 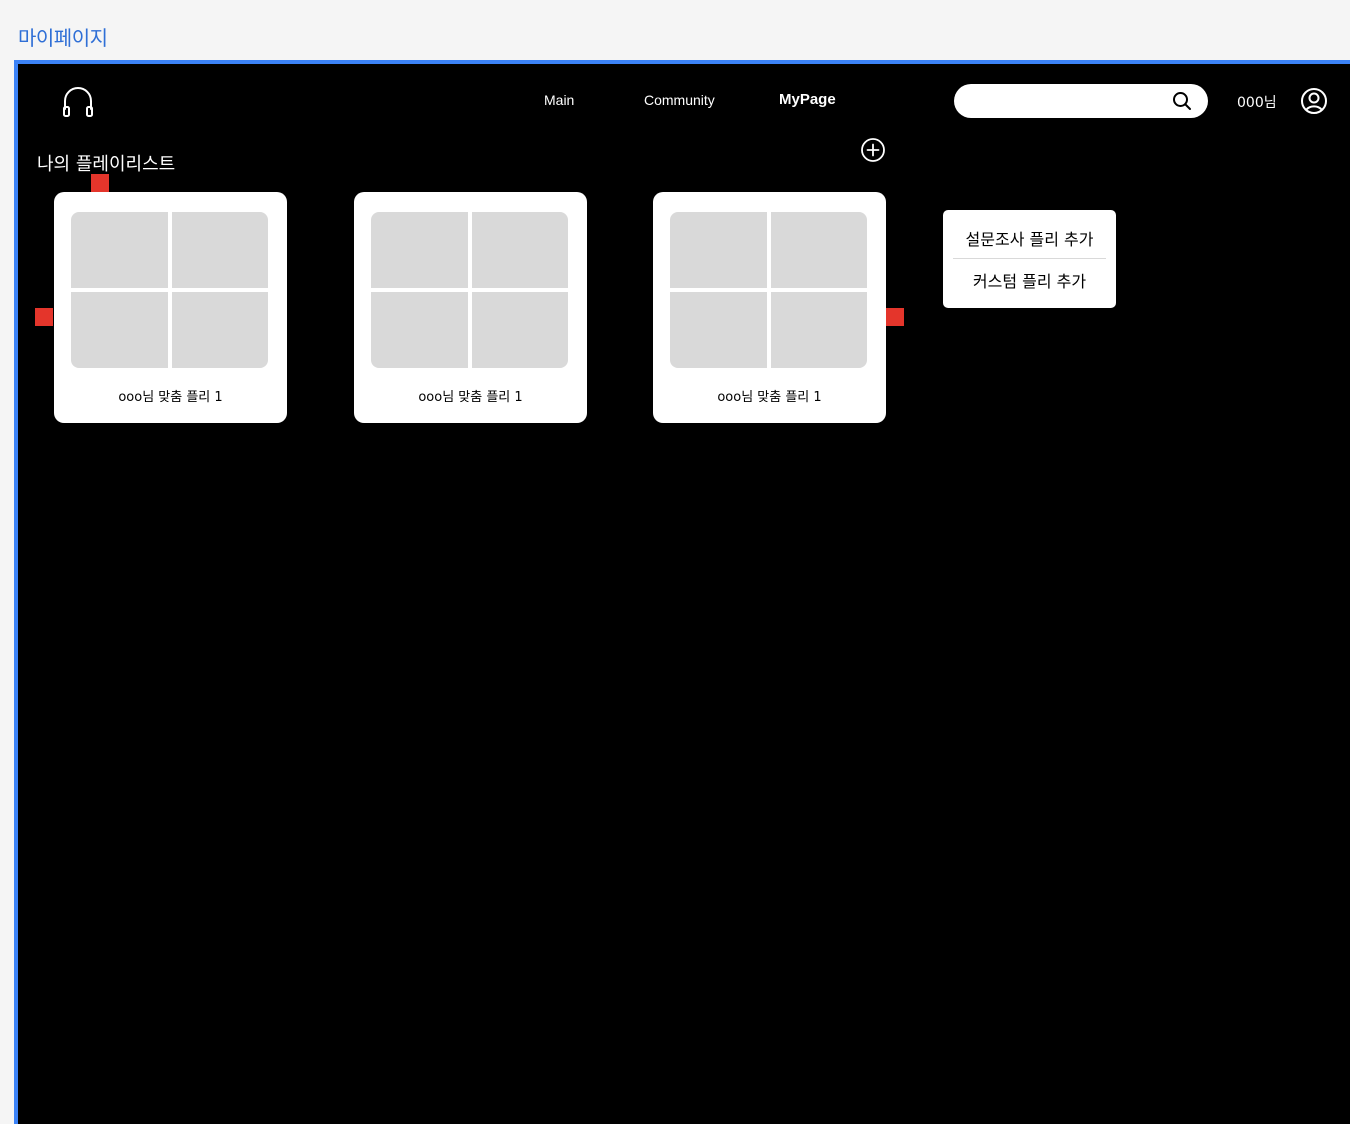 What do you see at coordinates (1314, 101) in the screenshot?
I see `user-circle-icon` at bounding box center [1314, 101].